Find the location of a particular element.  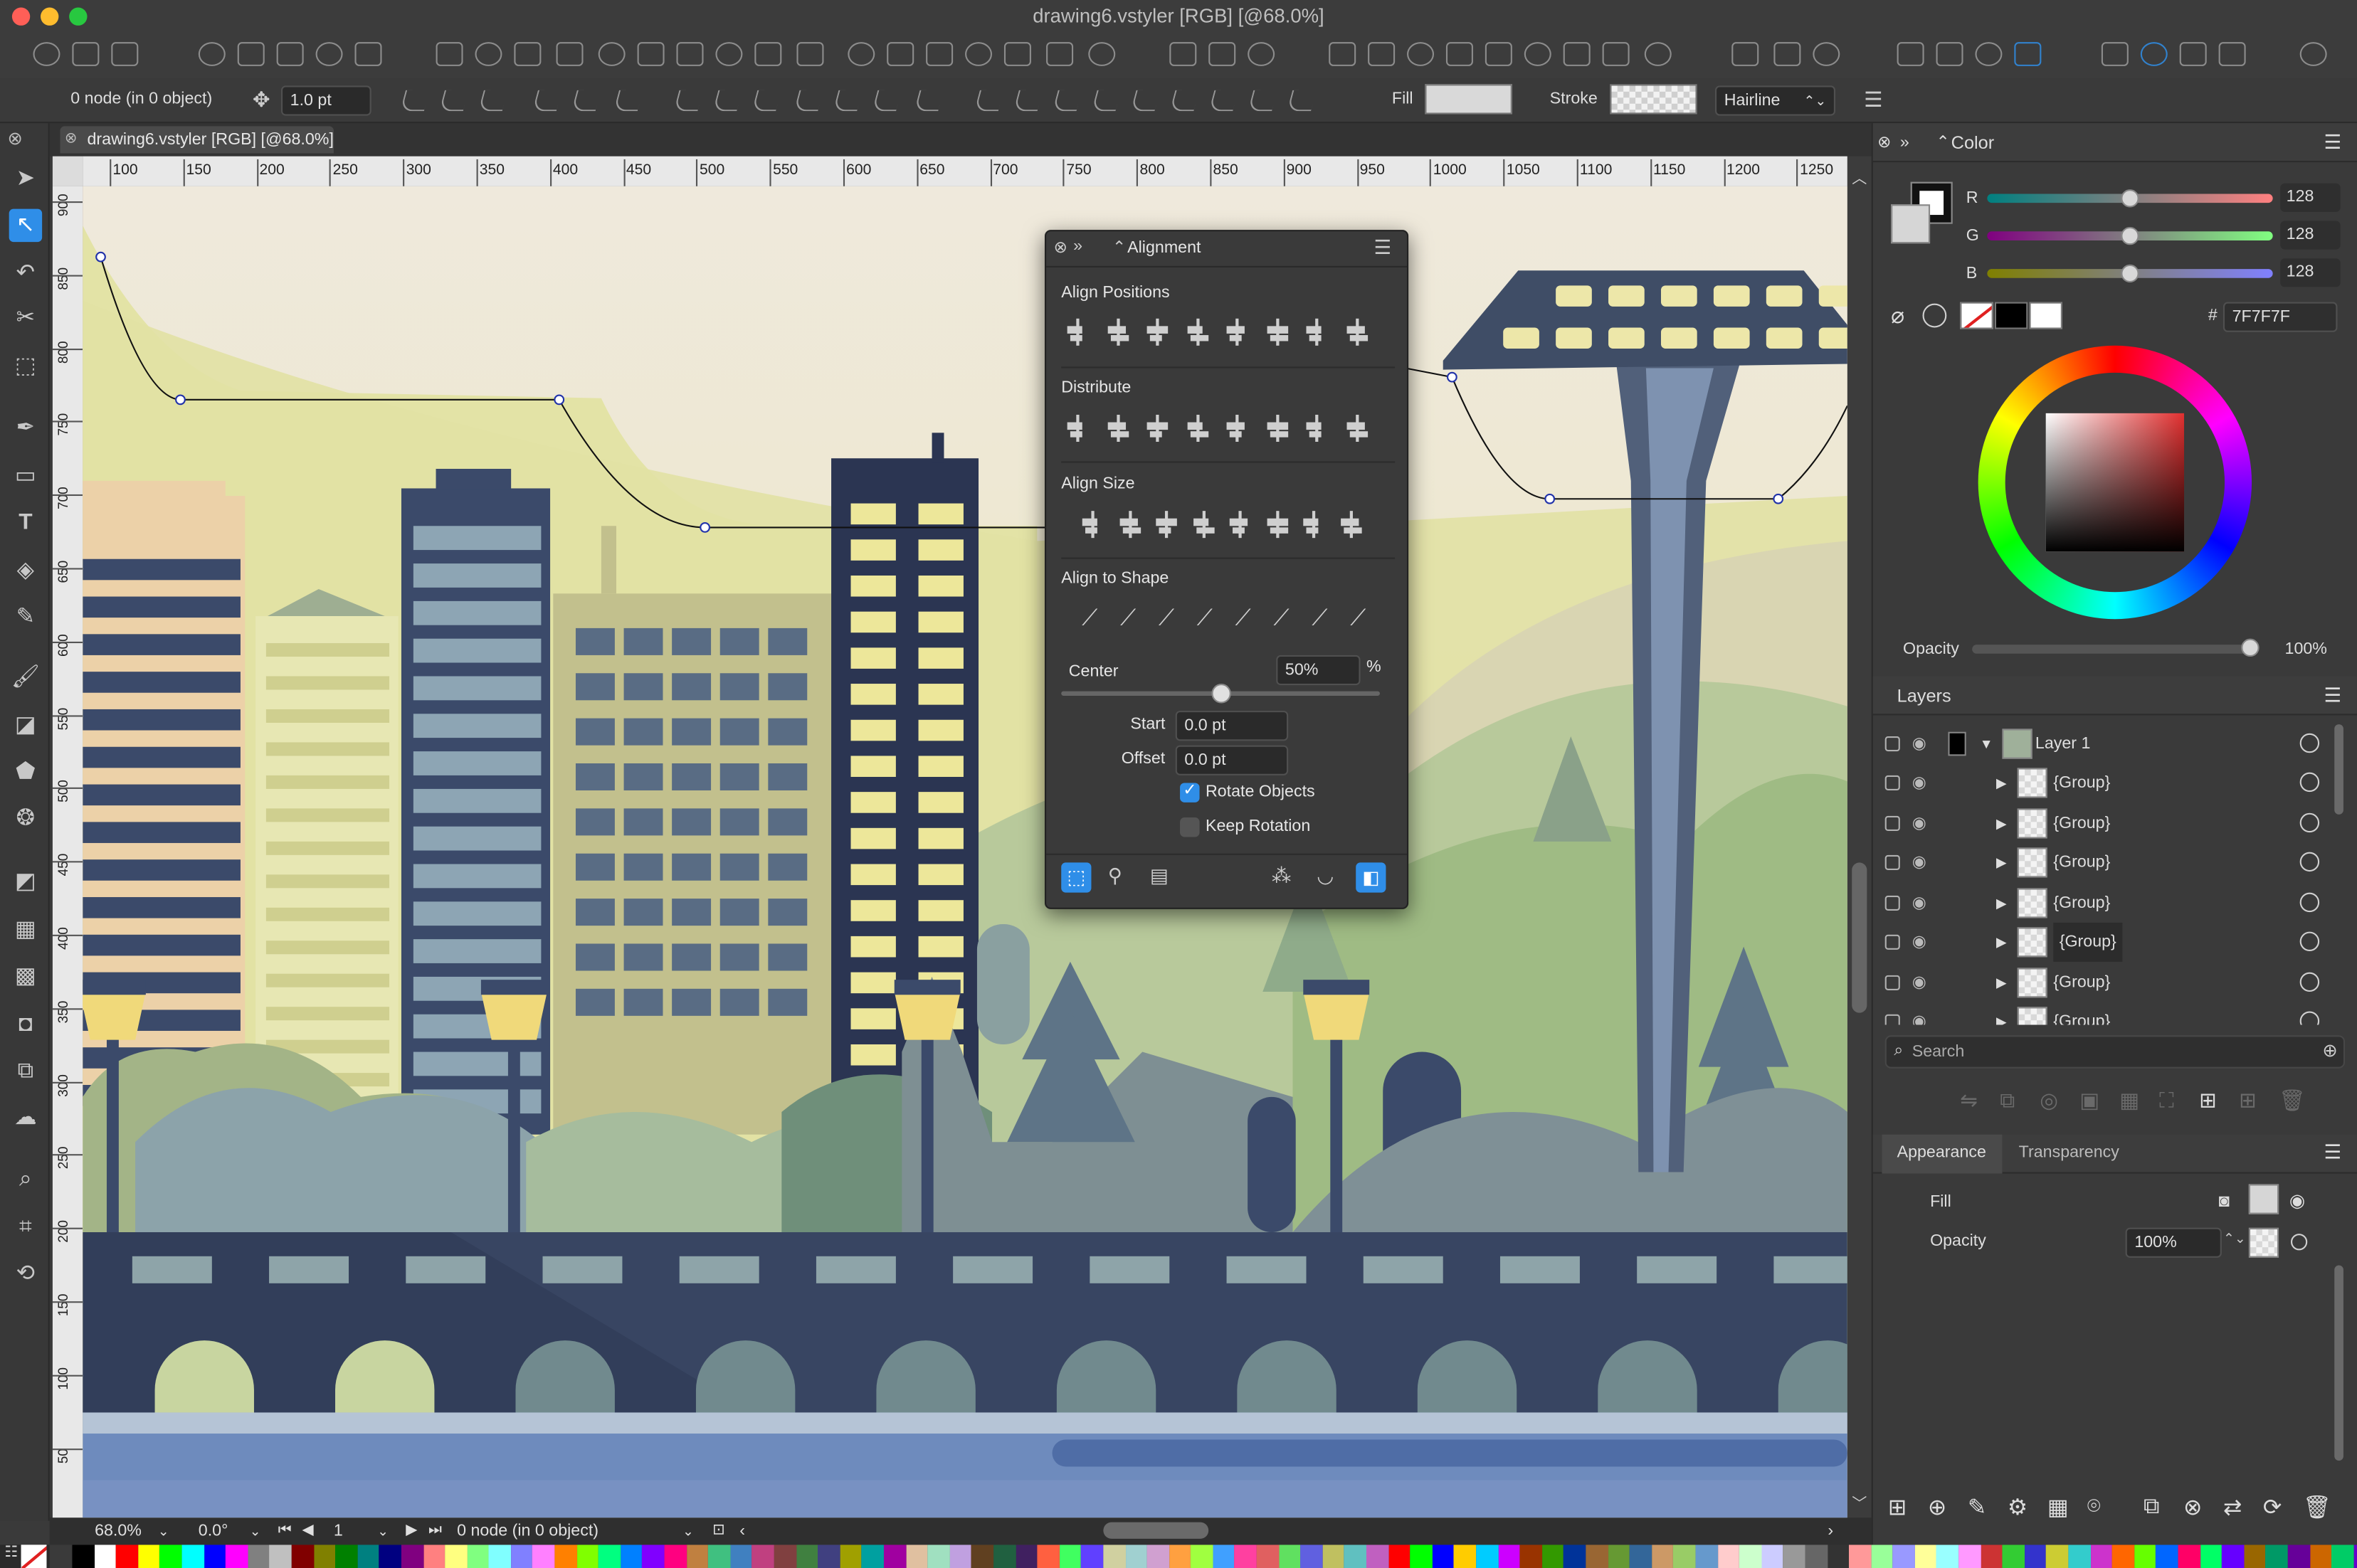

distribute-icon is located at coordinates (1236, 428).